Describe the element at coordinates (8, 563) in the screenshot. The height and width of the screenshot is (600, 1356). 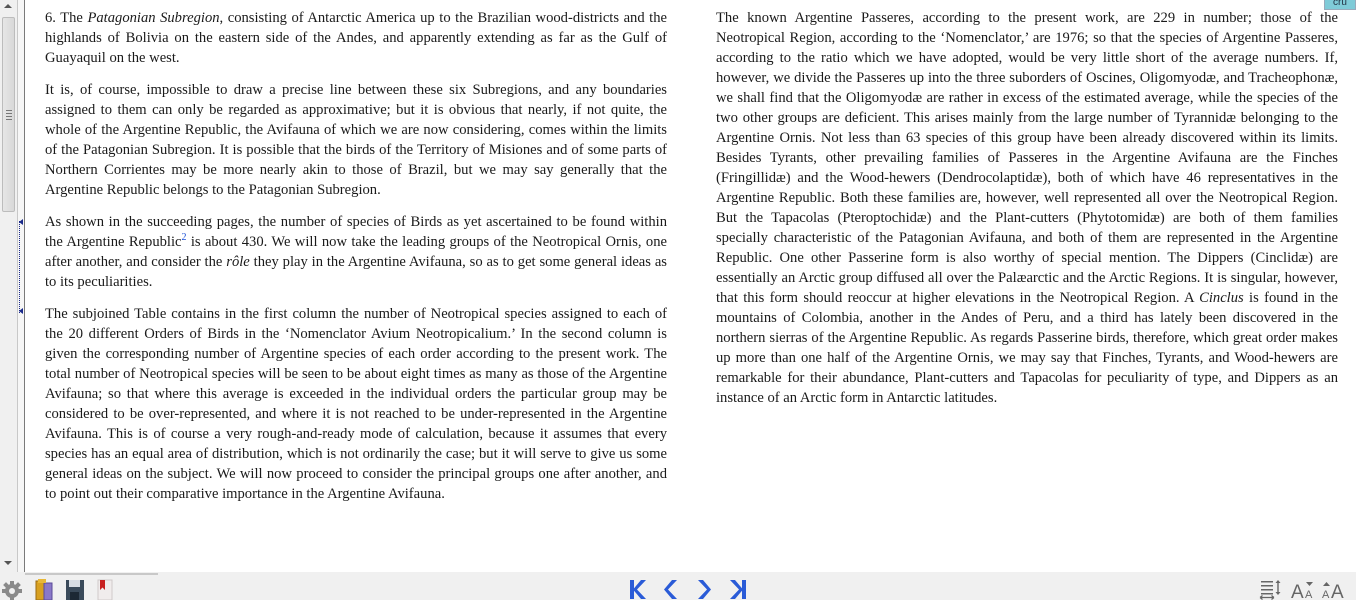
I see `scroll-down-arrow-icon` at that location.